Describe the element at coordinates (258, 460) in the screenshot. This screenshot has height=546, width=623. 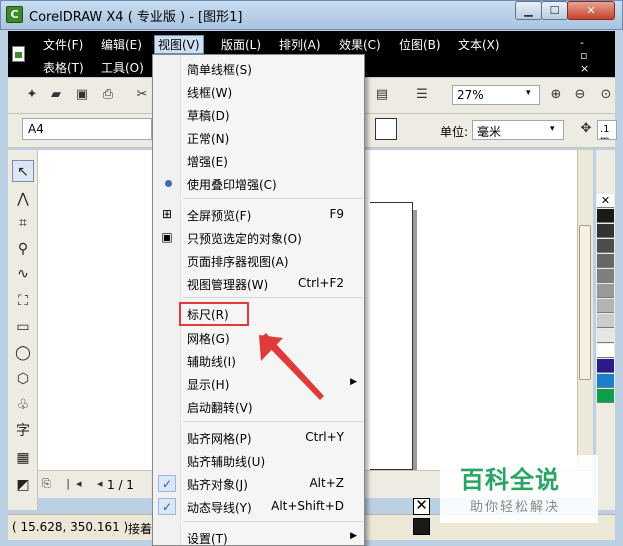
I see `menu-item-snap-to-guidelines: 贴齐辅助线(U)` at that location.